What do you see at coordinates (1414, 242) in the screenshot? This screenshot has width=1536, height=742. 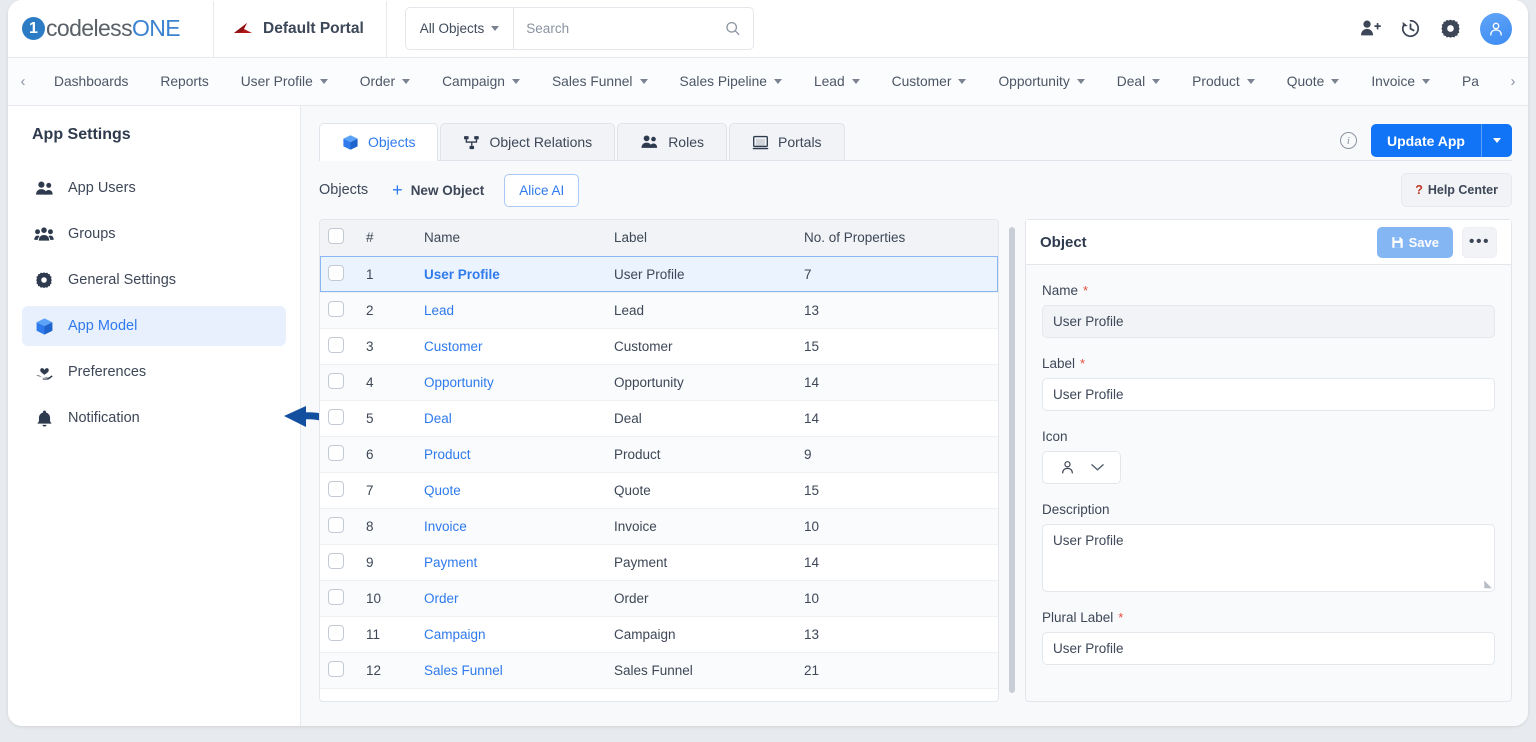 I see `save-button: Save` at bounding box center [1414, 242].